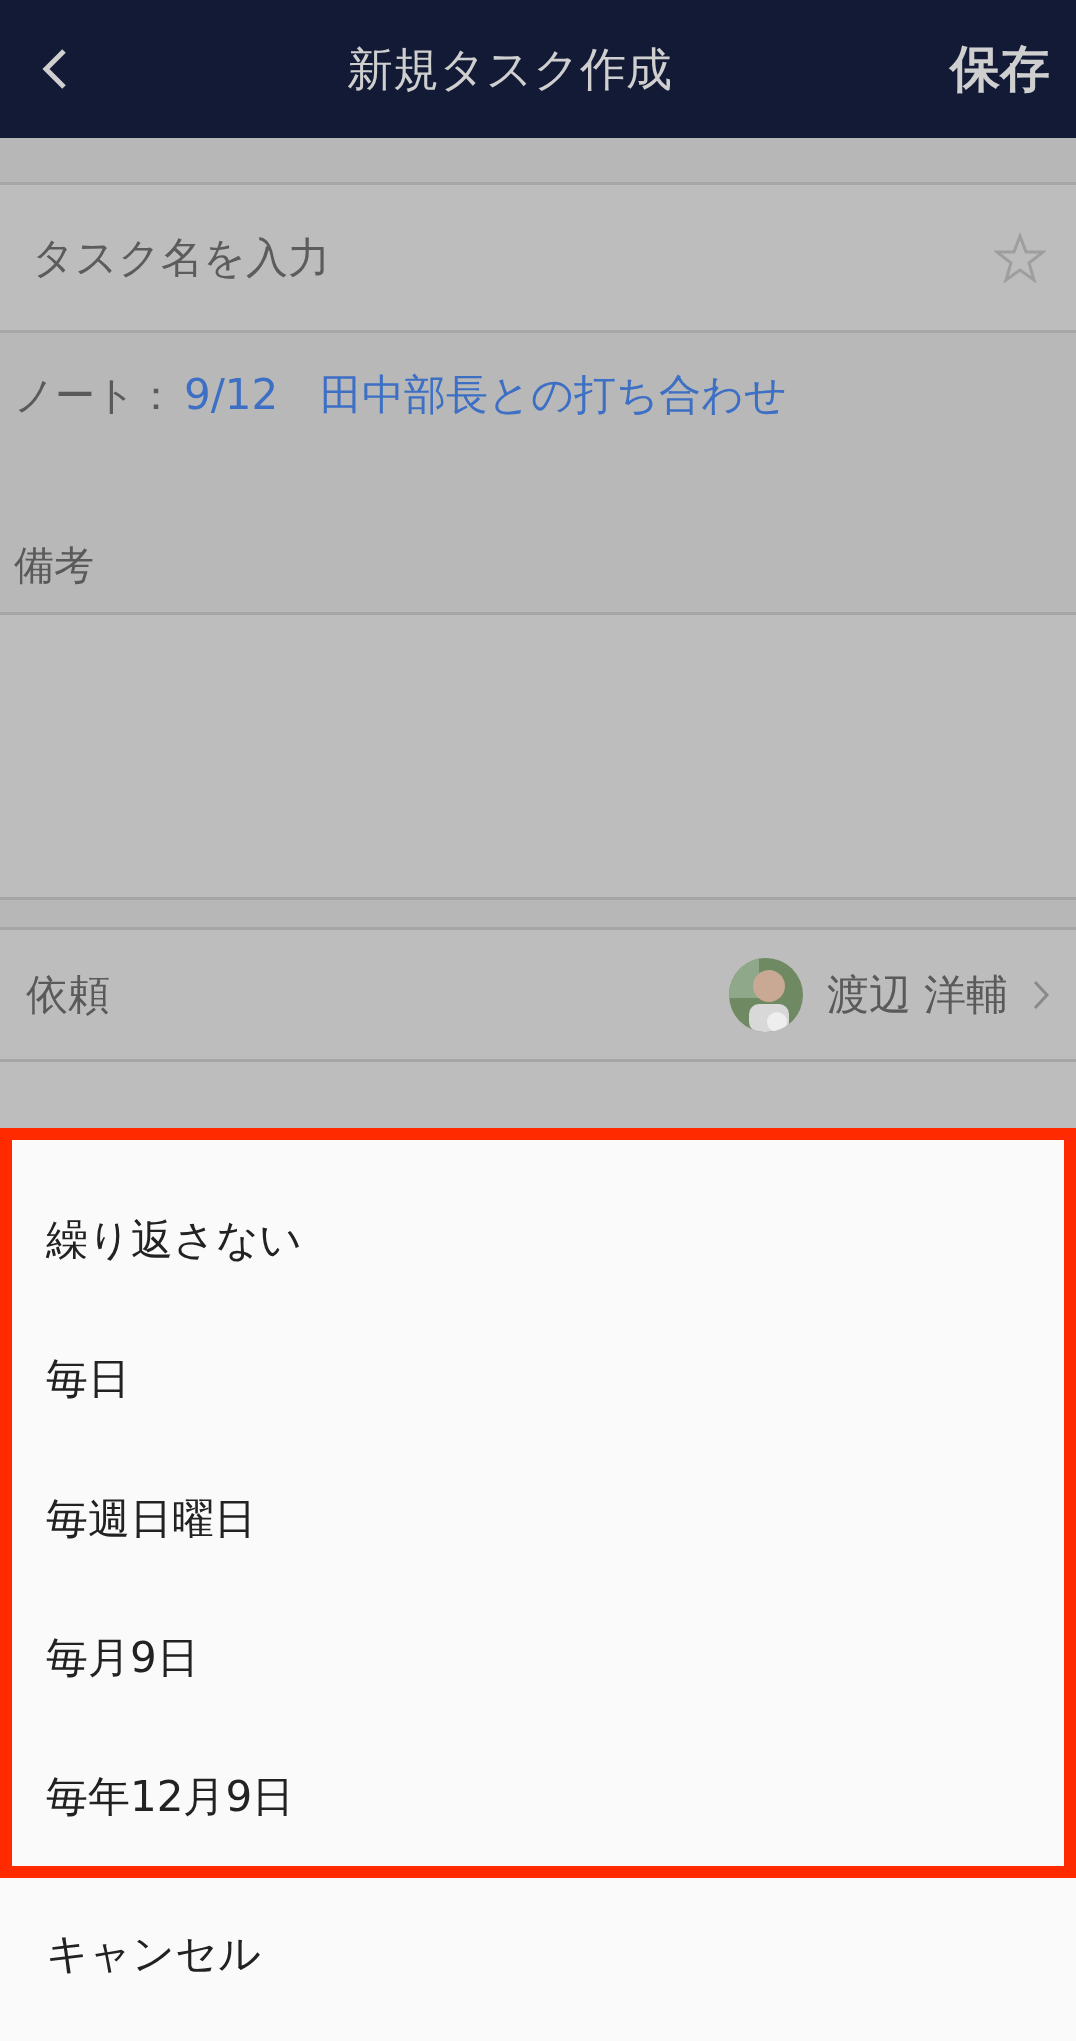 The height and width of the screenshot is (2041, 1076). Describe the element at coordinates (1020, 257) in the screenshot. I see `star-icon` at that location.